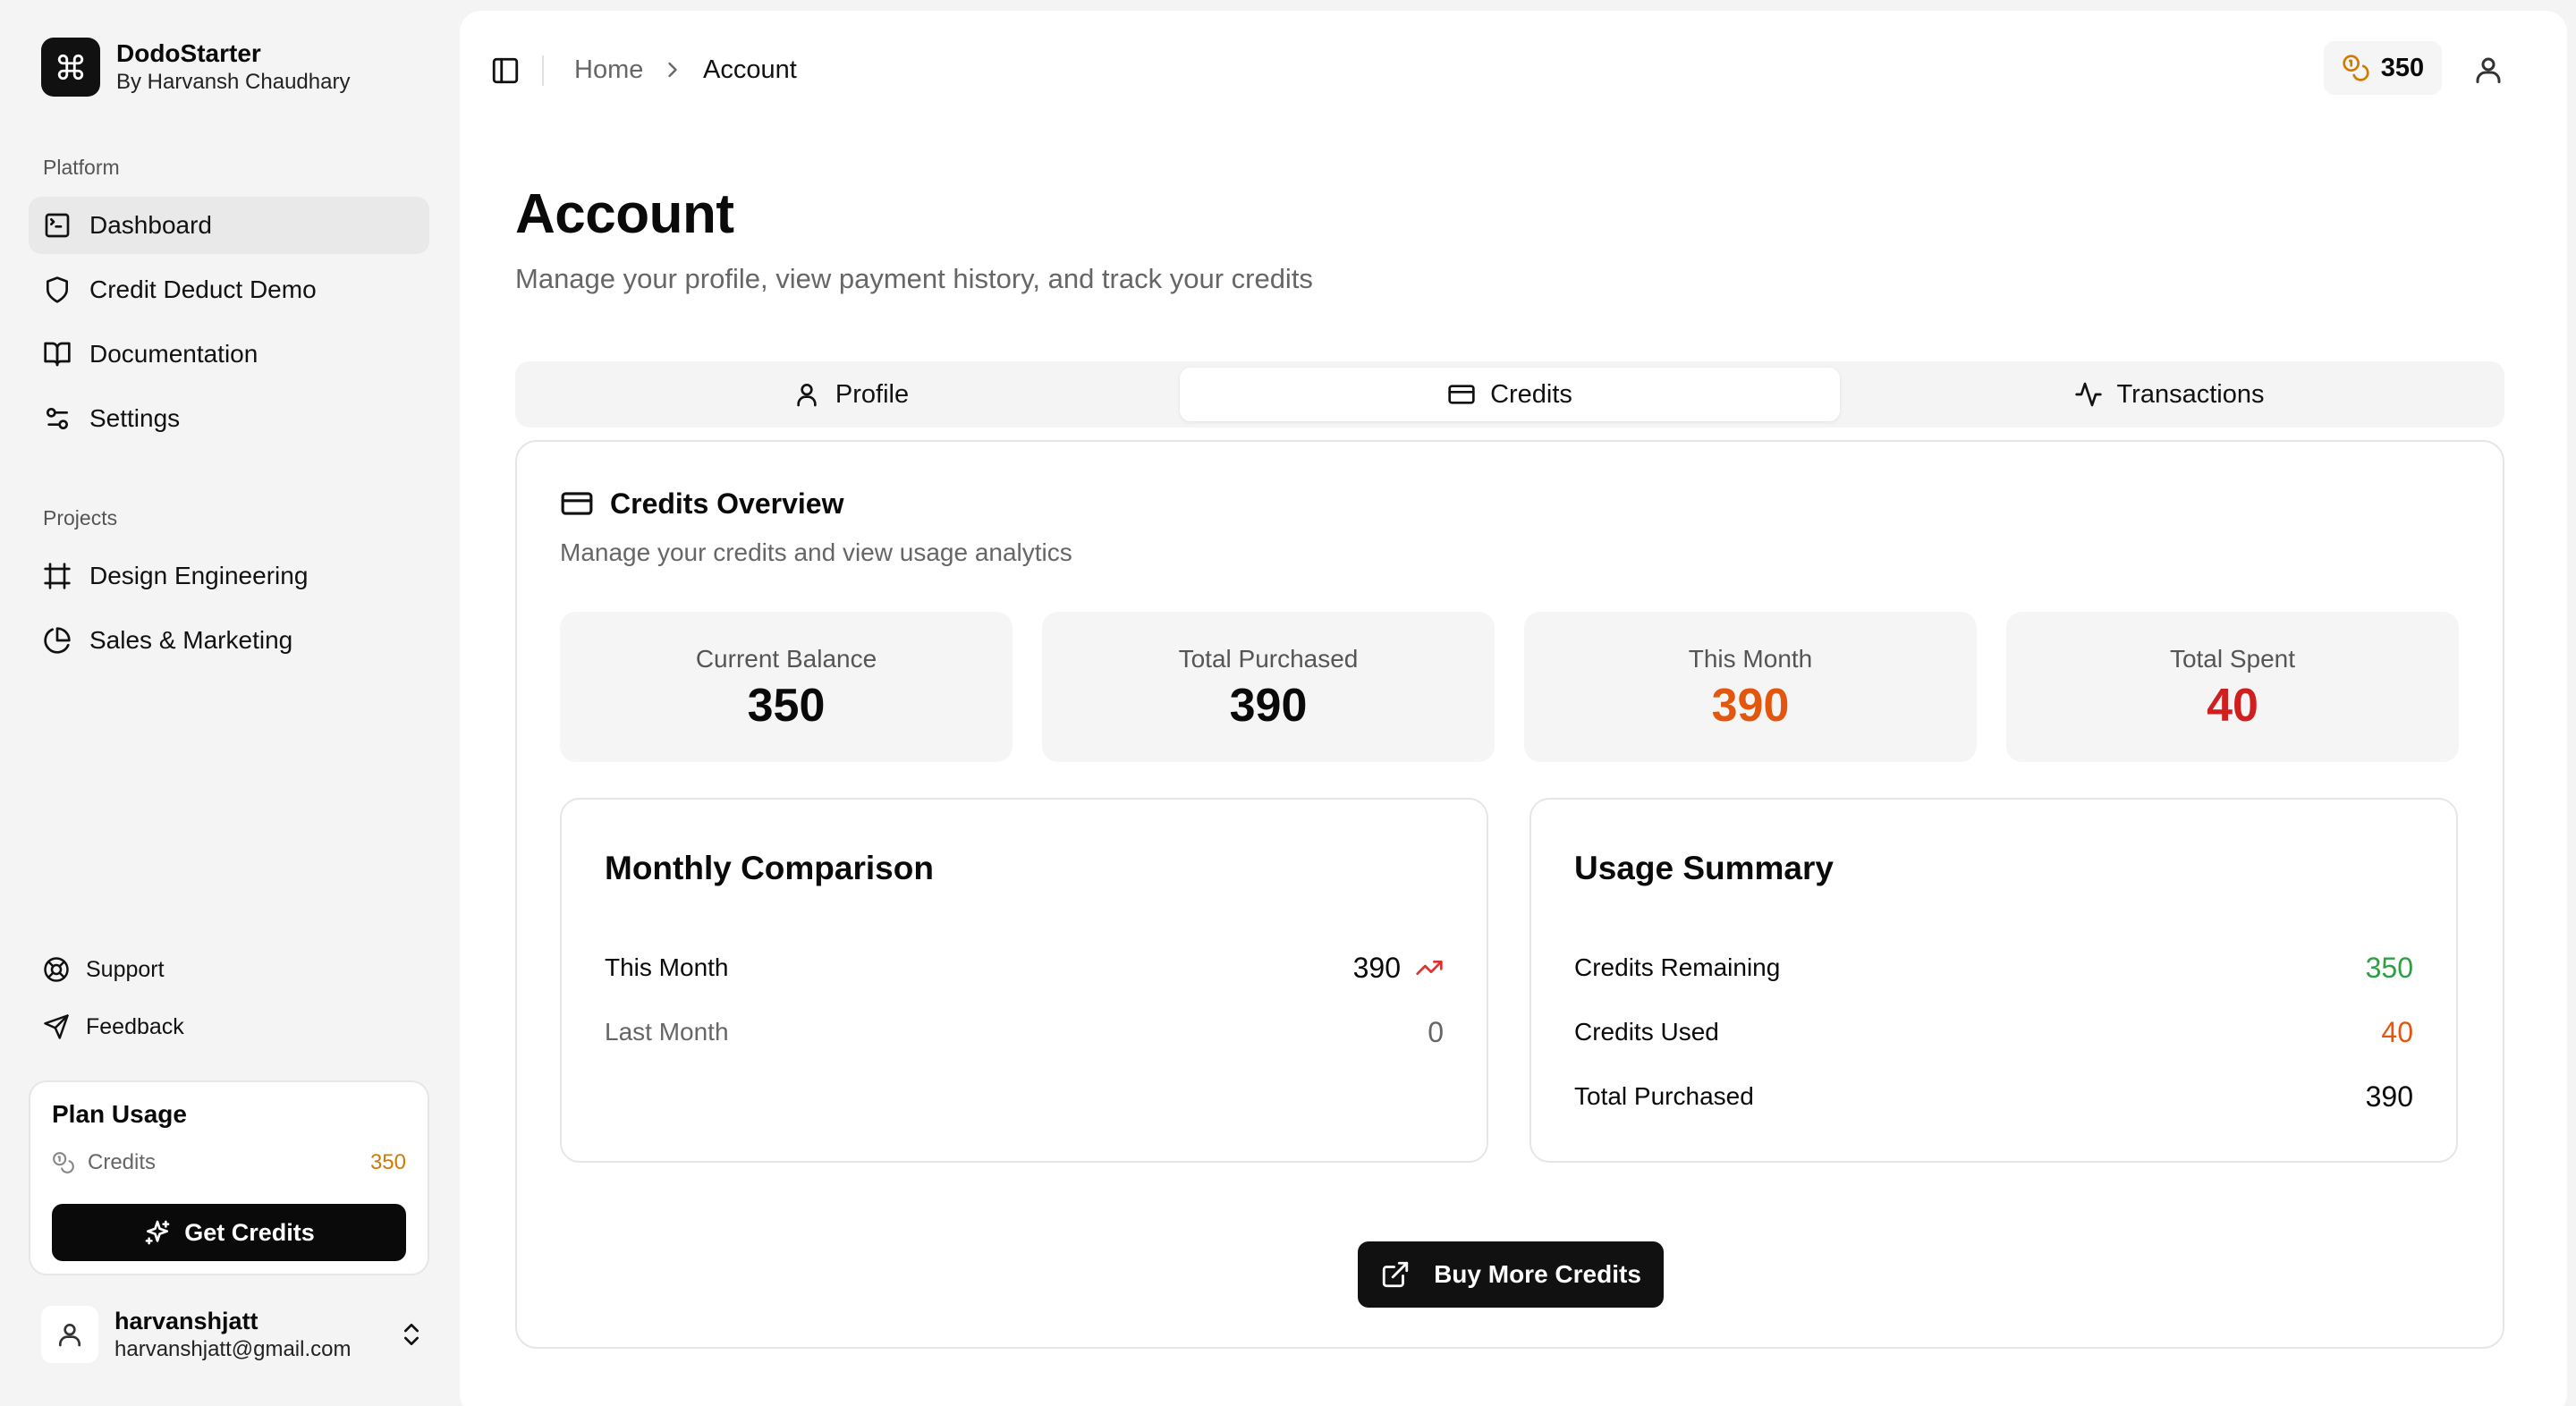  What do you see at coordinates (1993, 1032) in the screenshot?
I see `usage-row-credits-used: Credits Used 40` at bounding box center [1993, 1032].